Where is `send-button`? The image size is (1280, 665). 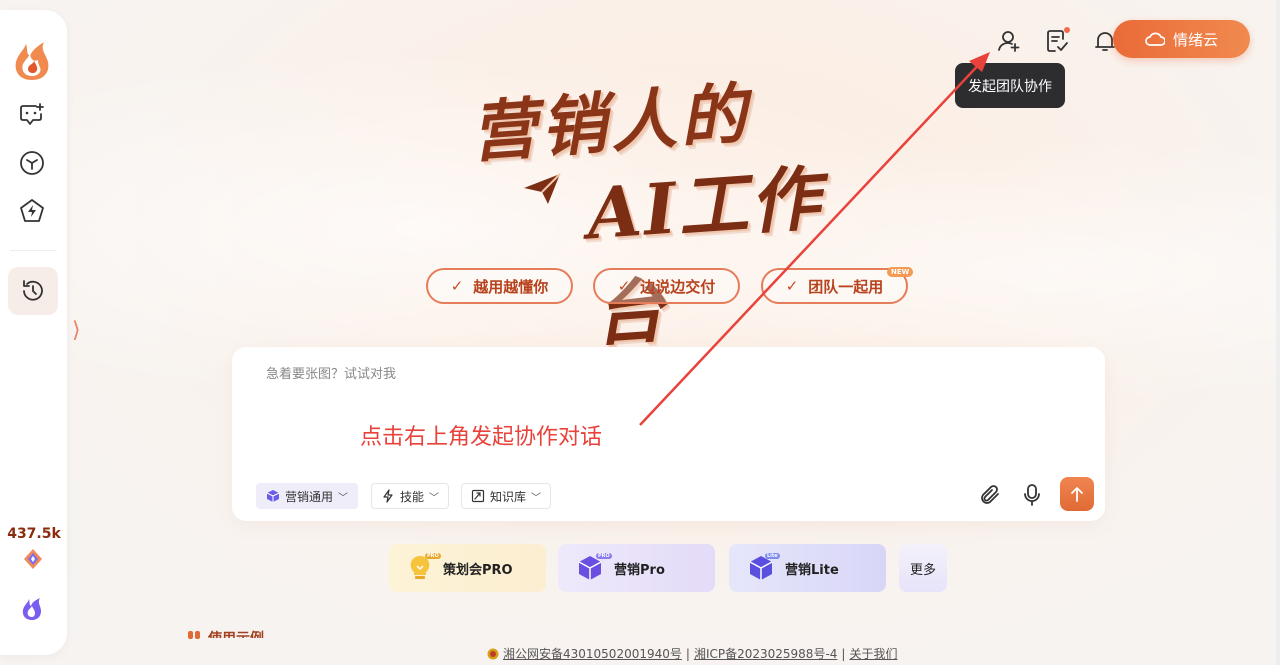
send-button is located at coordinates (1077, 494).